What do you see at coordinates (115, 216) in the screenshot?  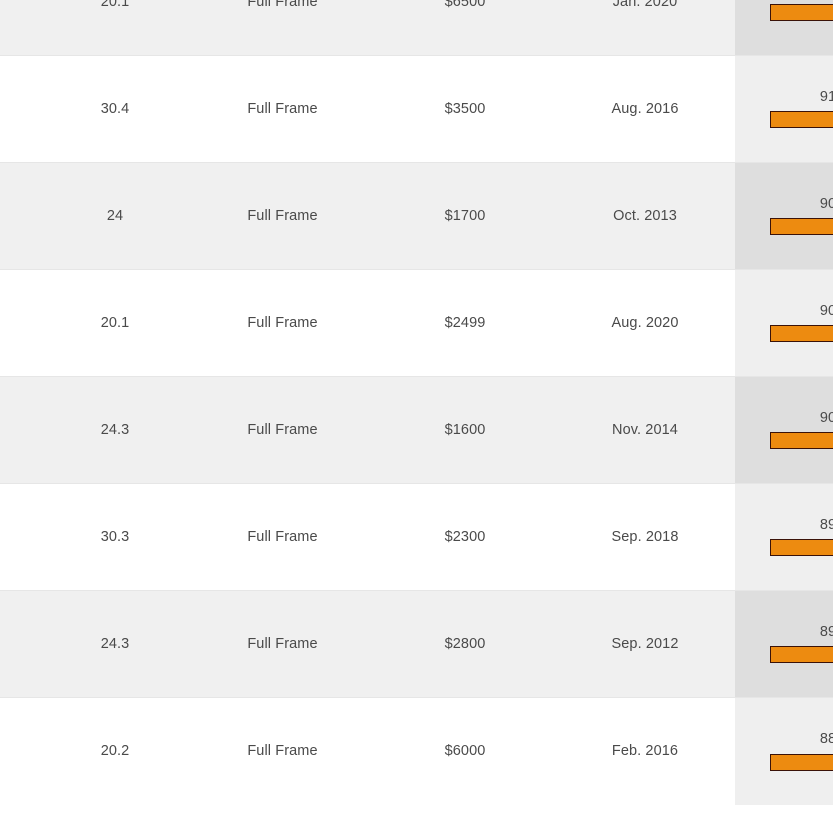 I see `cell-megapixels: 24` at bounding box center [115, 216].